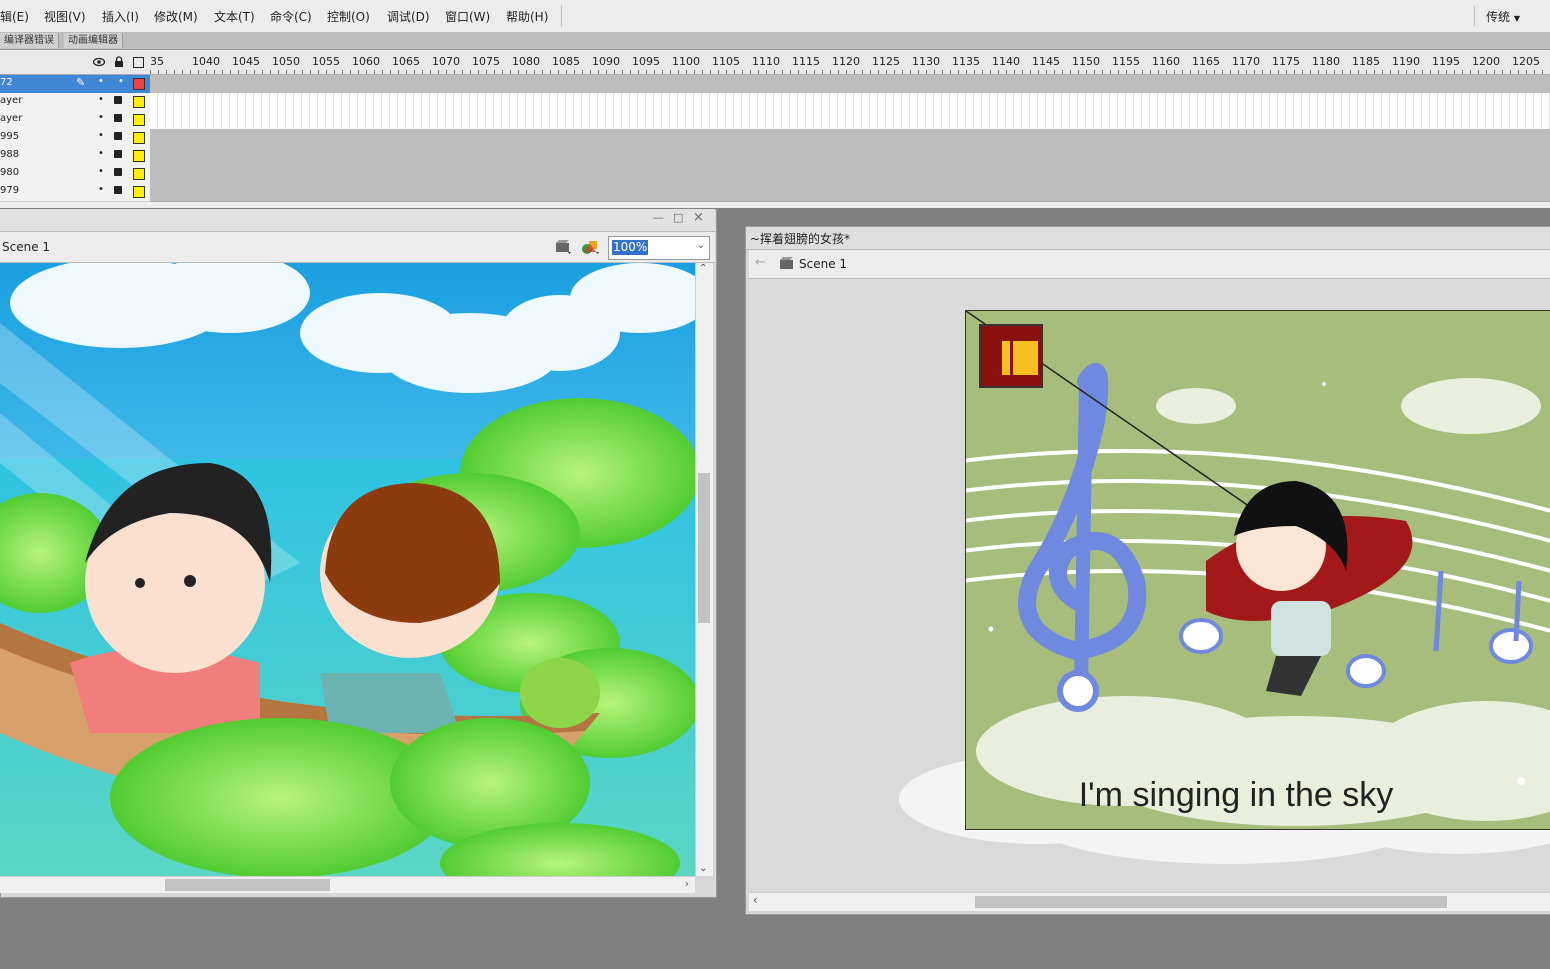  Describe the element at coordinates (75, 192) in the screenshot. I see `layer-row: 979 •` at that location.